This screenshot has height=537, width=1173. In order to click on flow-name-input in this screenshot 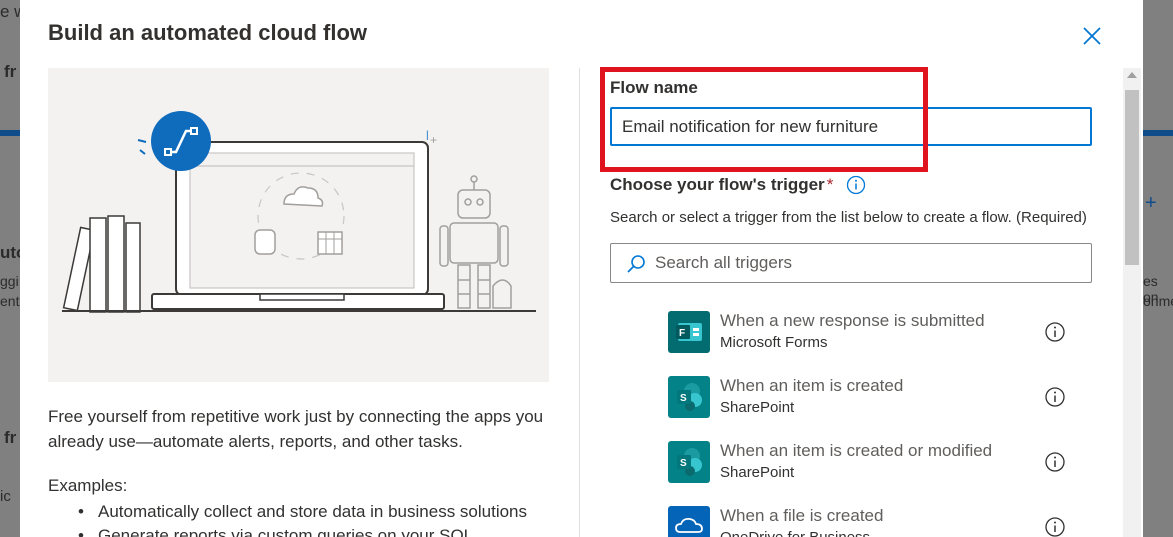, I will do `click(851, 126)`.